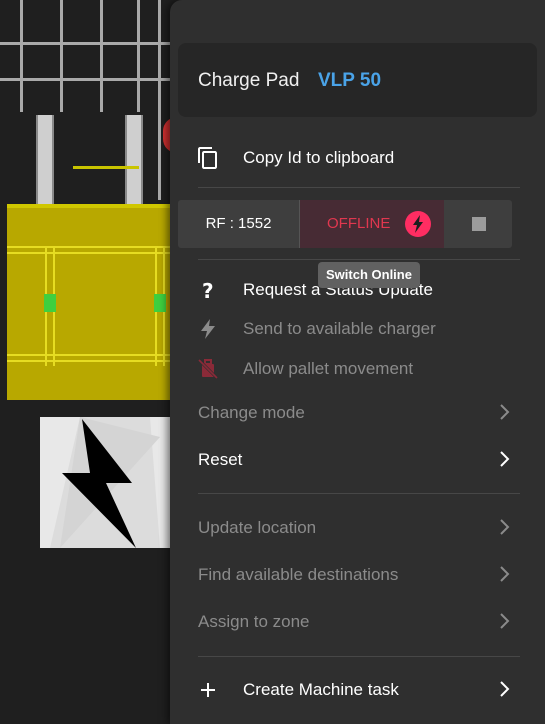 The image size is (545, 724). What do you see at coordinates (105, 482) in the screenshot?
I see `charge-pad-bolt-icon` at bounding box center [105, 482].